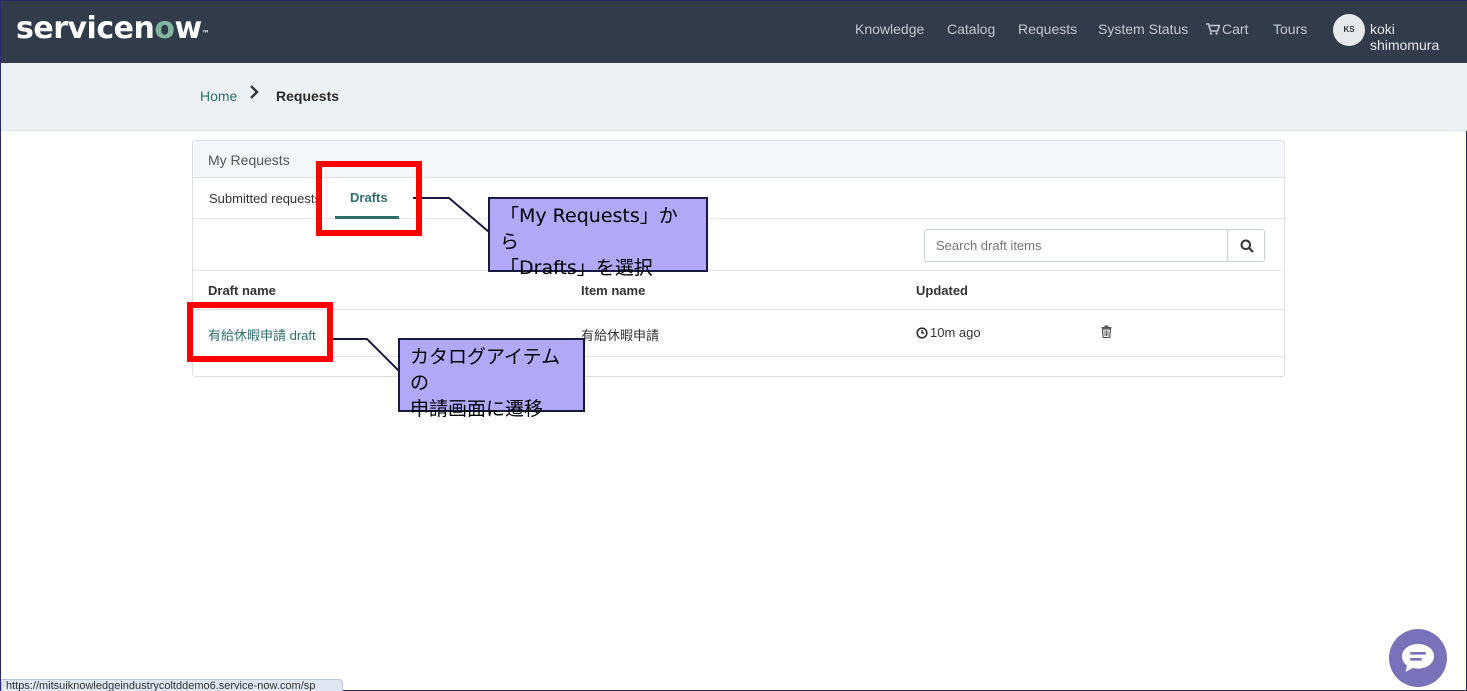 The height and width of the screenshot is (691, 1467). What do you see at coordinates (576, 268) in the screenshot?
I see `callout-select-drafts-line2: 「Drafts」を選択` at bounding box center [576, 268].